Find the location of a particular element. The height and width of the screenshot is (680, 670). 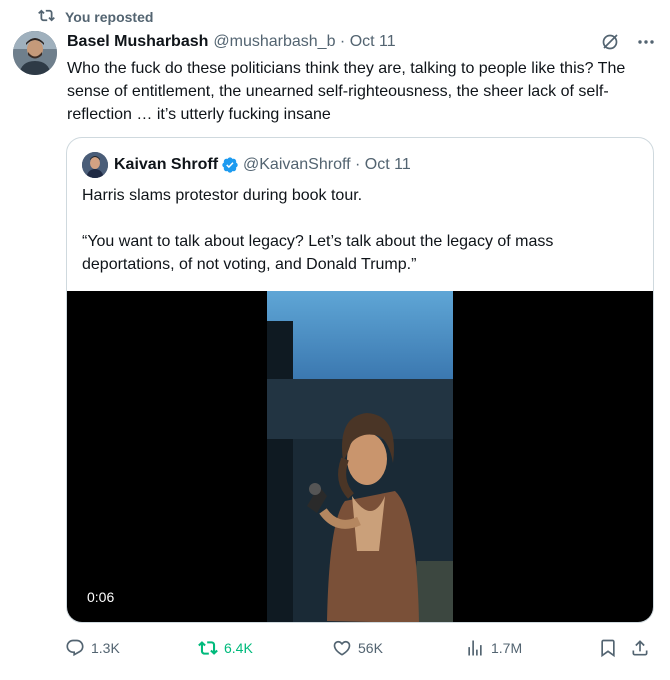

like-button: 56K is located at coordinates (357, 648).